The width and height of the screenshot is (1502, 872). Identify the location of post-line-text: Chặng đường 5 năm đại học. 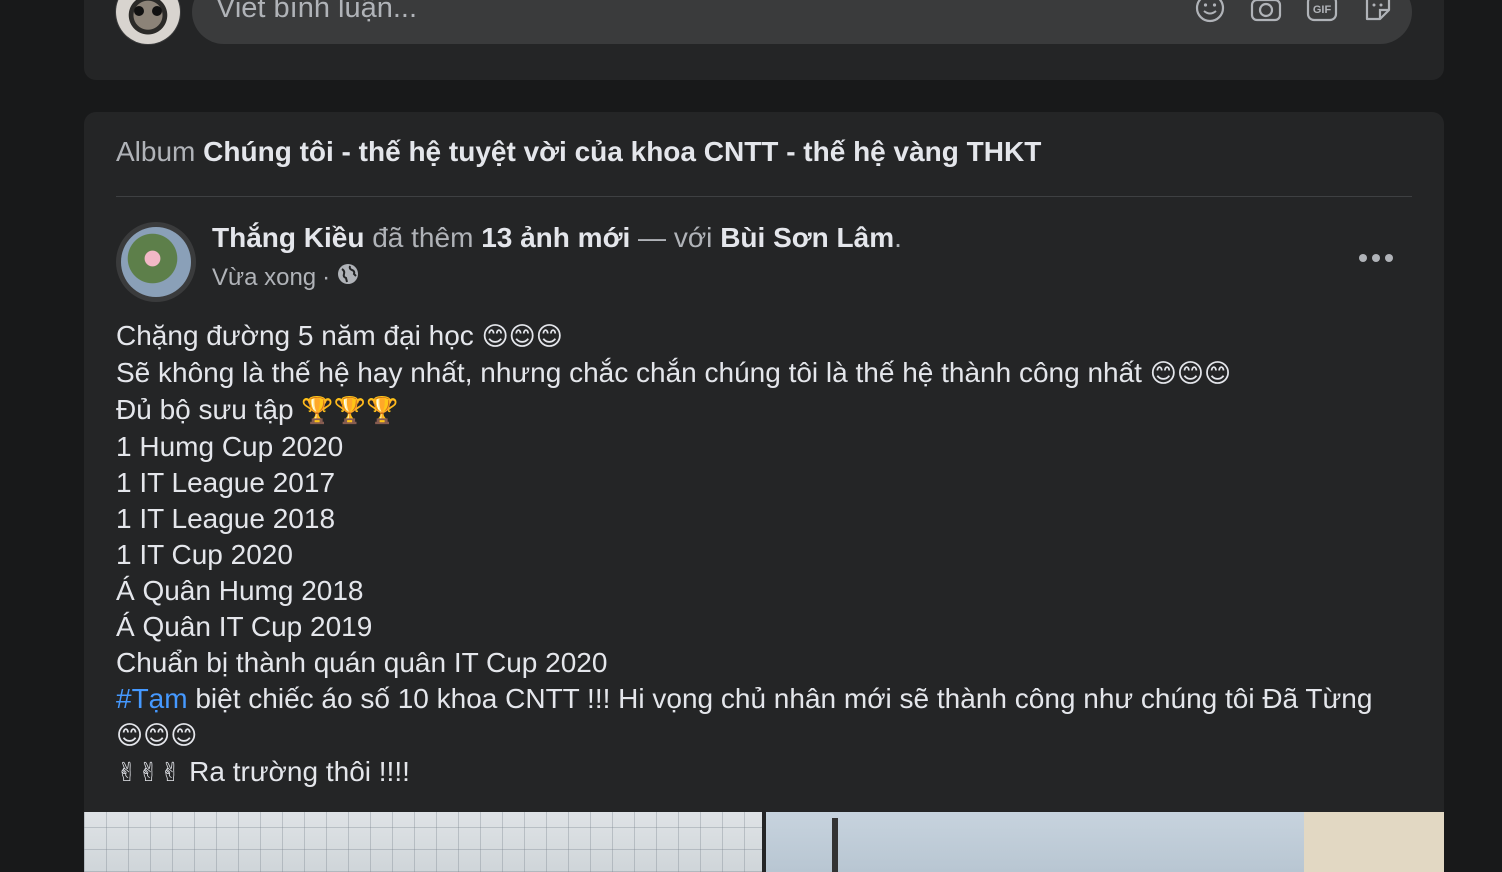
(299, 335).